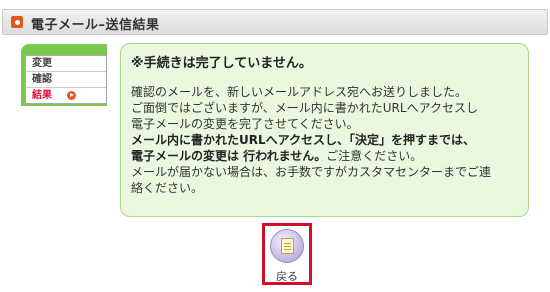 This screenshot has height=292, width=550. Describe the element at coordinates (42, 95) in the screenshot. I see `step-label: 結果` at that location.